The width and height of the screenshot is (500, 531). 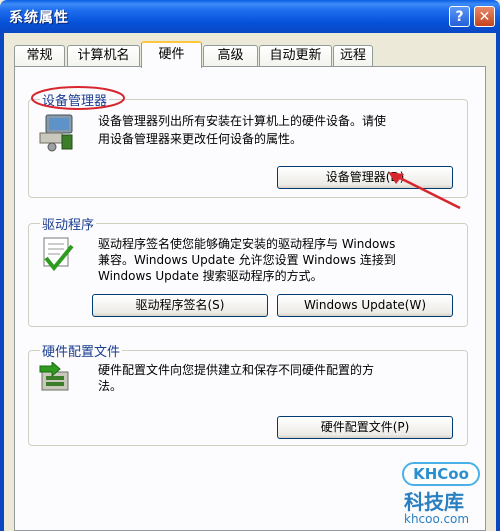 I want to click on title-bar: 系统属性 ? ✕, so click(x=250, y=16).